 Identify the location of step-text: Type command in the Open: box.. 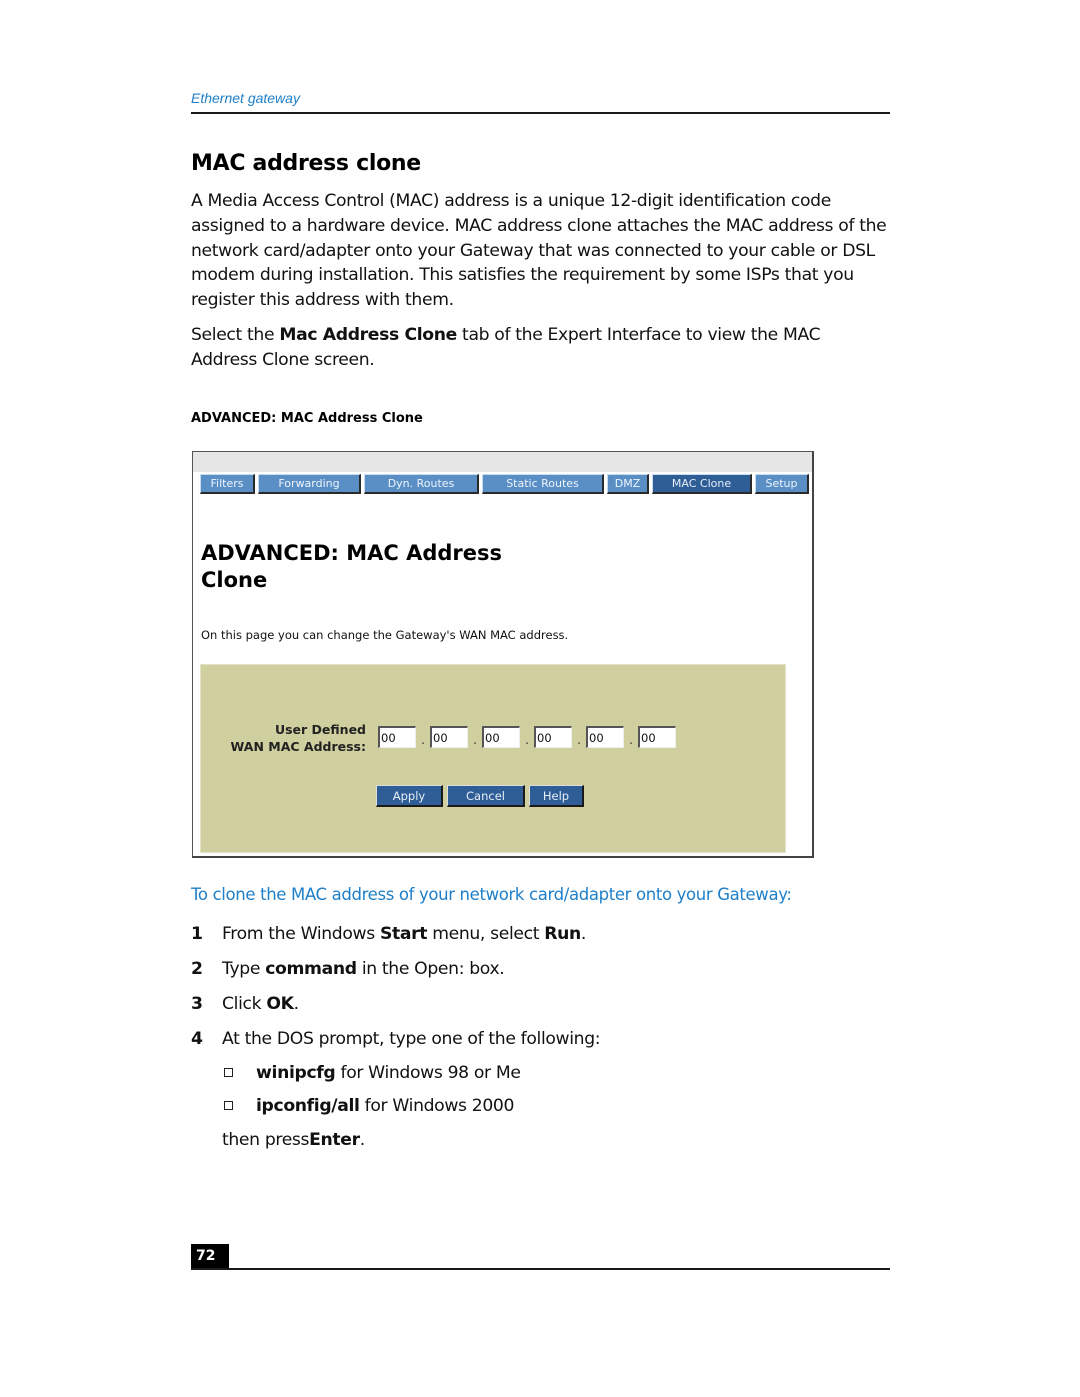
(363, 968).